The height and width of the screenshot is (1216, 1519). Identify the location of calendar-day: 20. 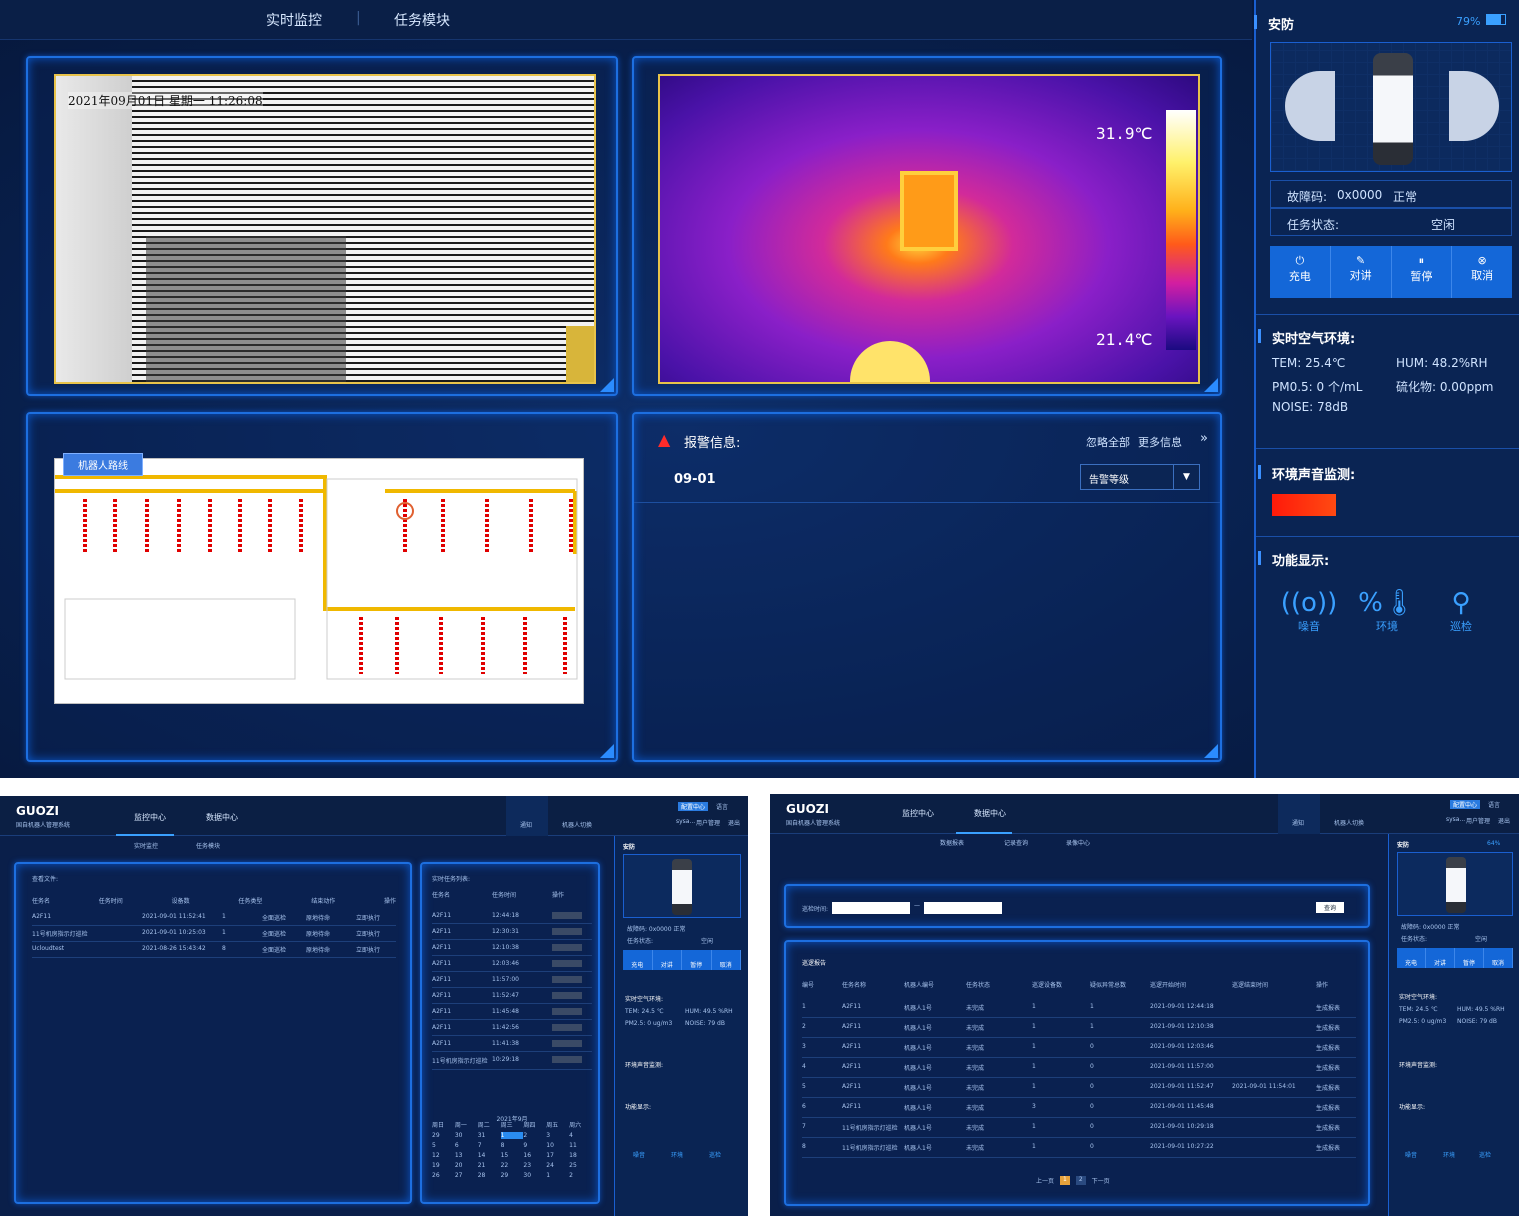
(466, 1165).